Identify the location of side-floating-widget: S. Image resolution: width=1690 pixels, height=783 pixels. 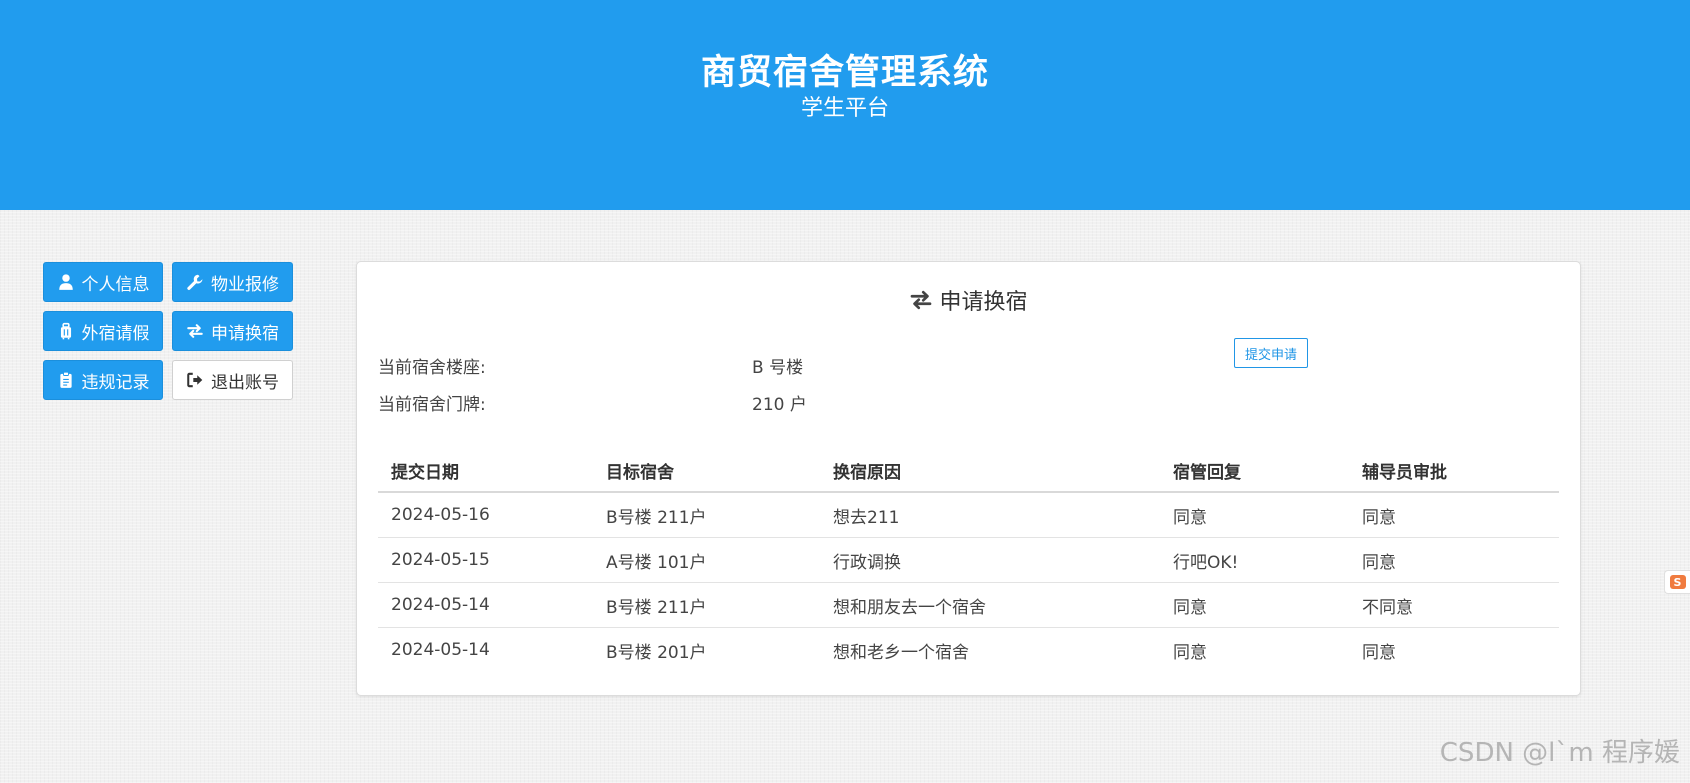
(1677, 582).